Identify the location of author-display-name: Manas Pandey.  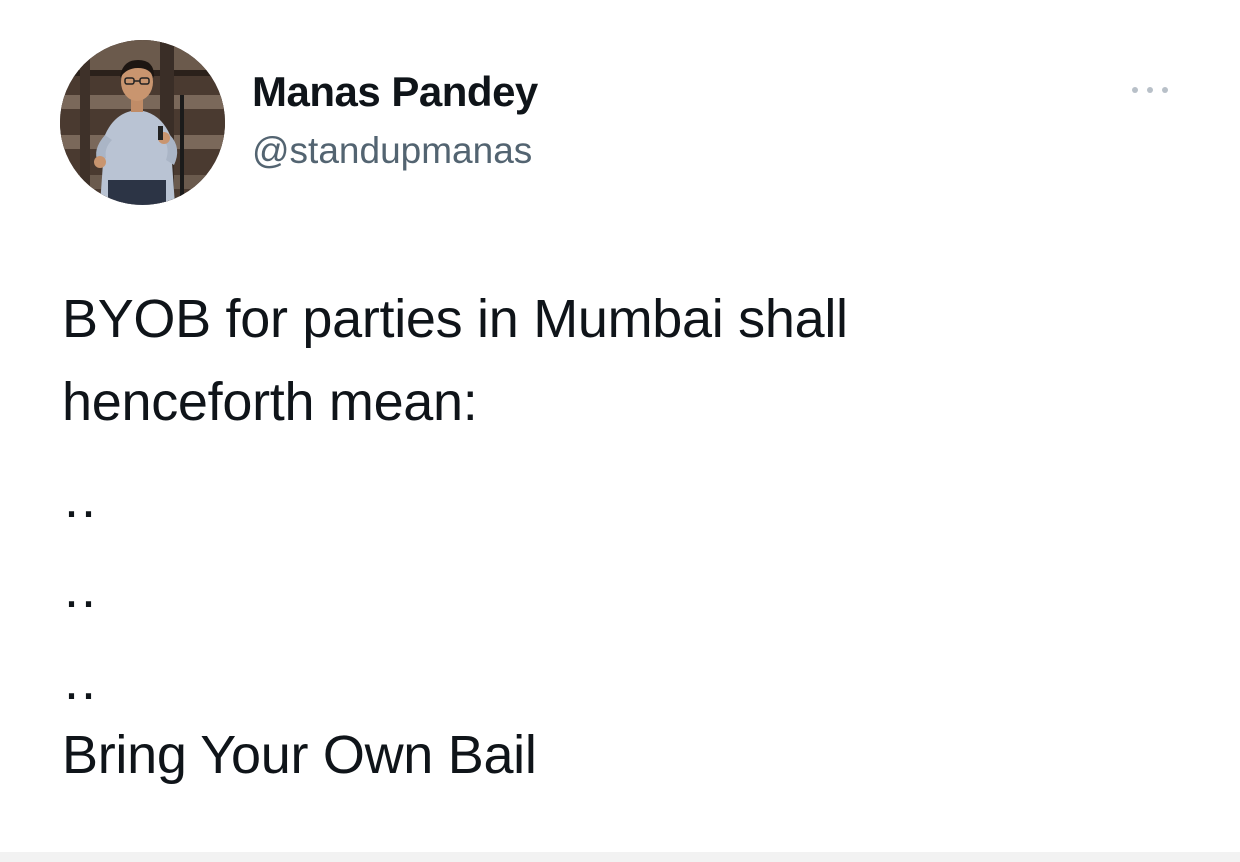
(395, 92).